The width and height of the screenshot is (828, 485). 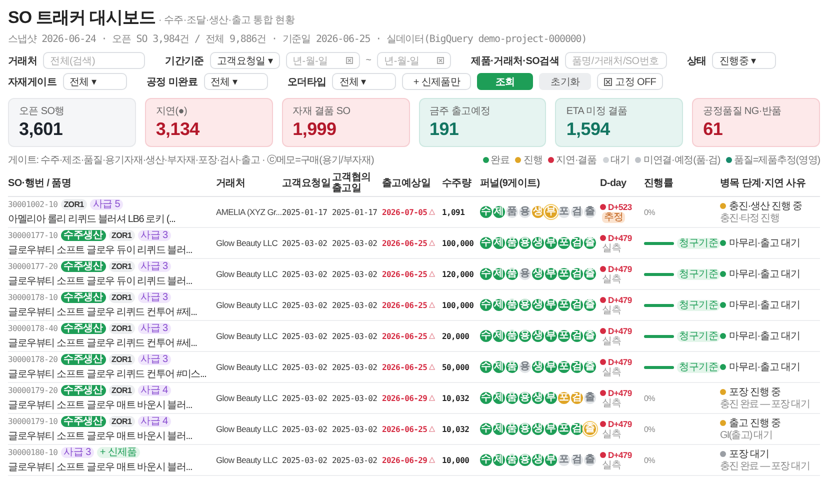 I want to click on dropdown: 진행중 ▾, so click(x=744, y=60).